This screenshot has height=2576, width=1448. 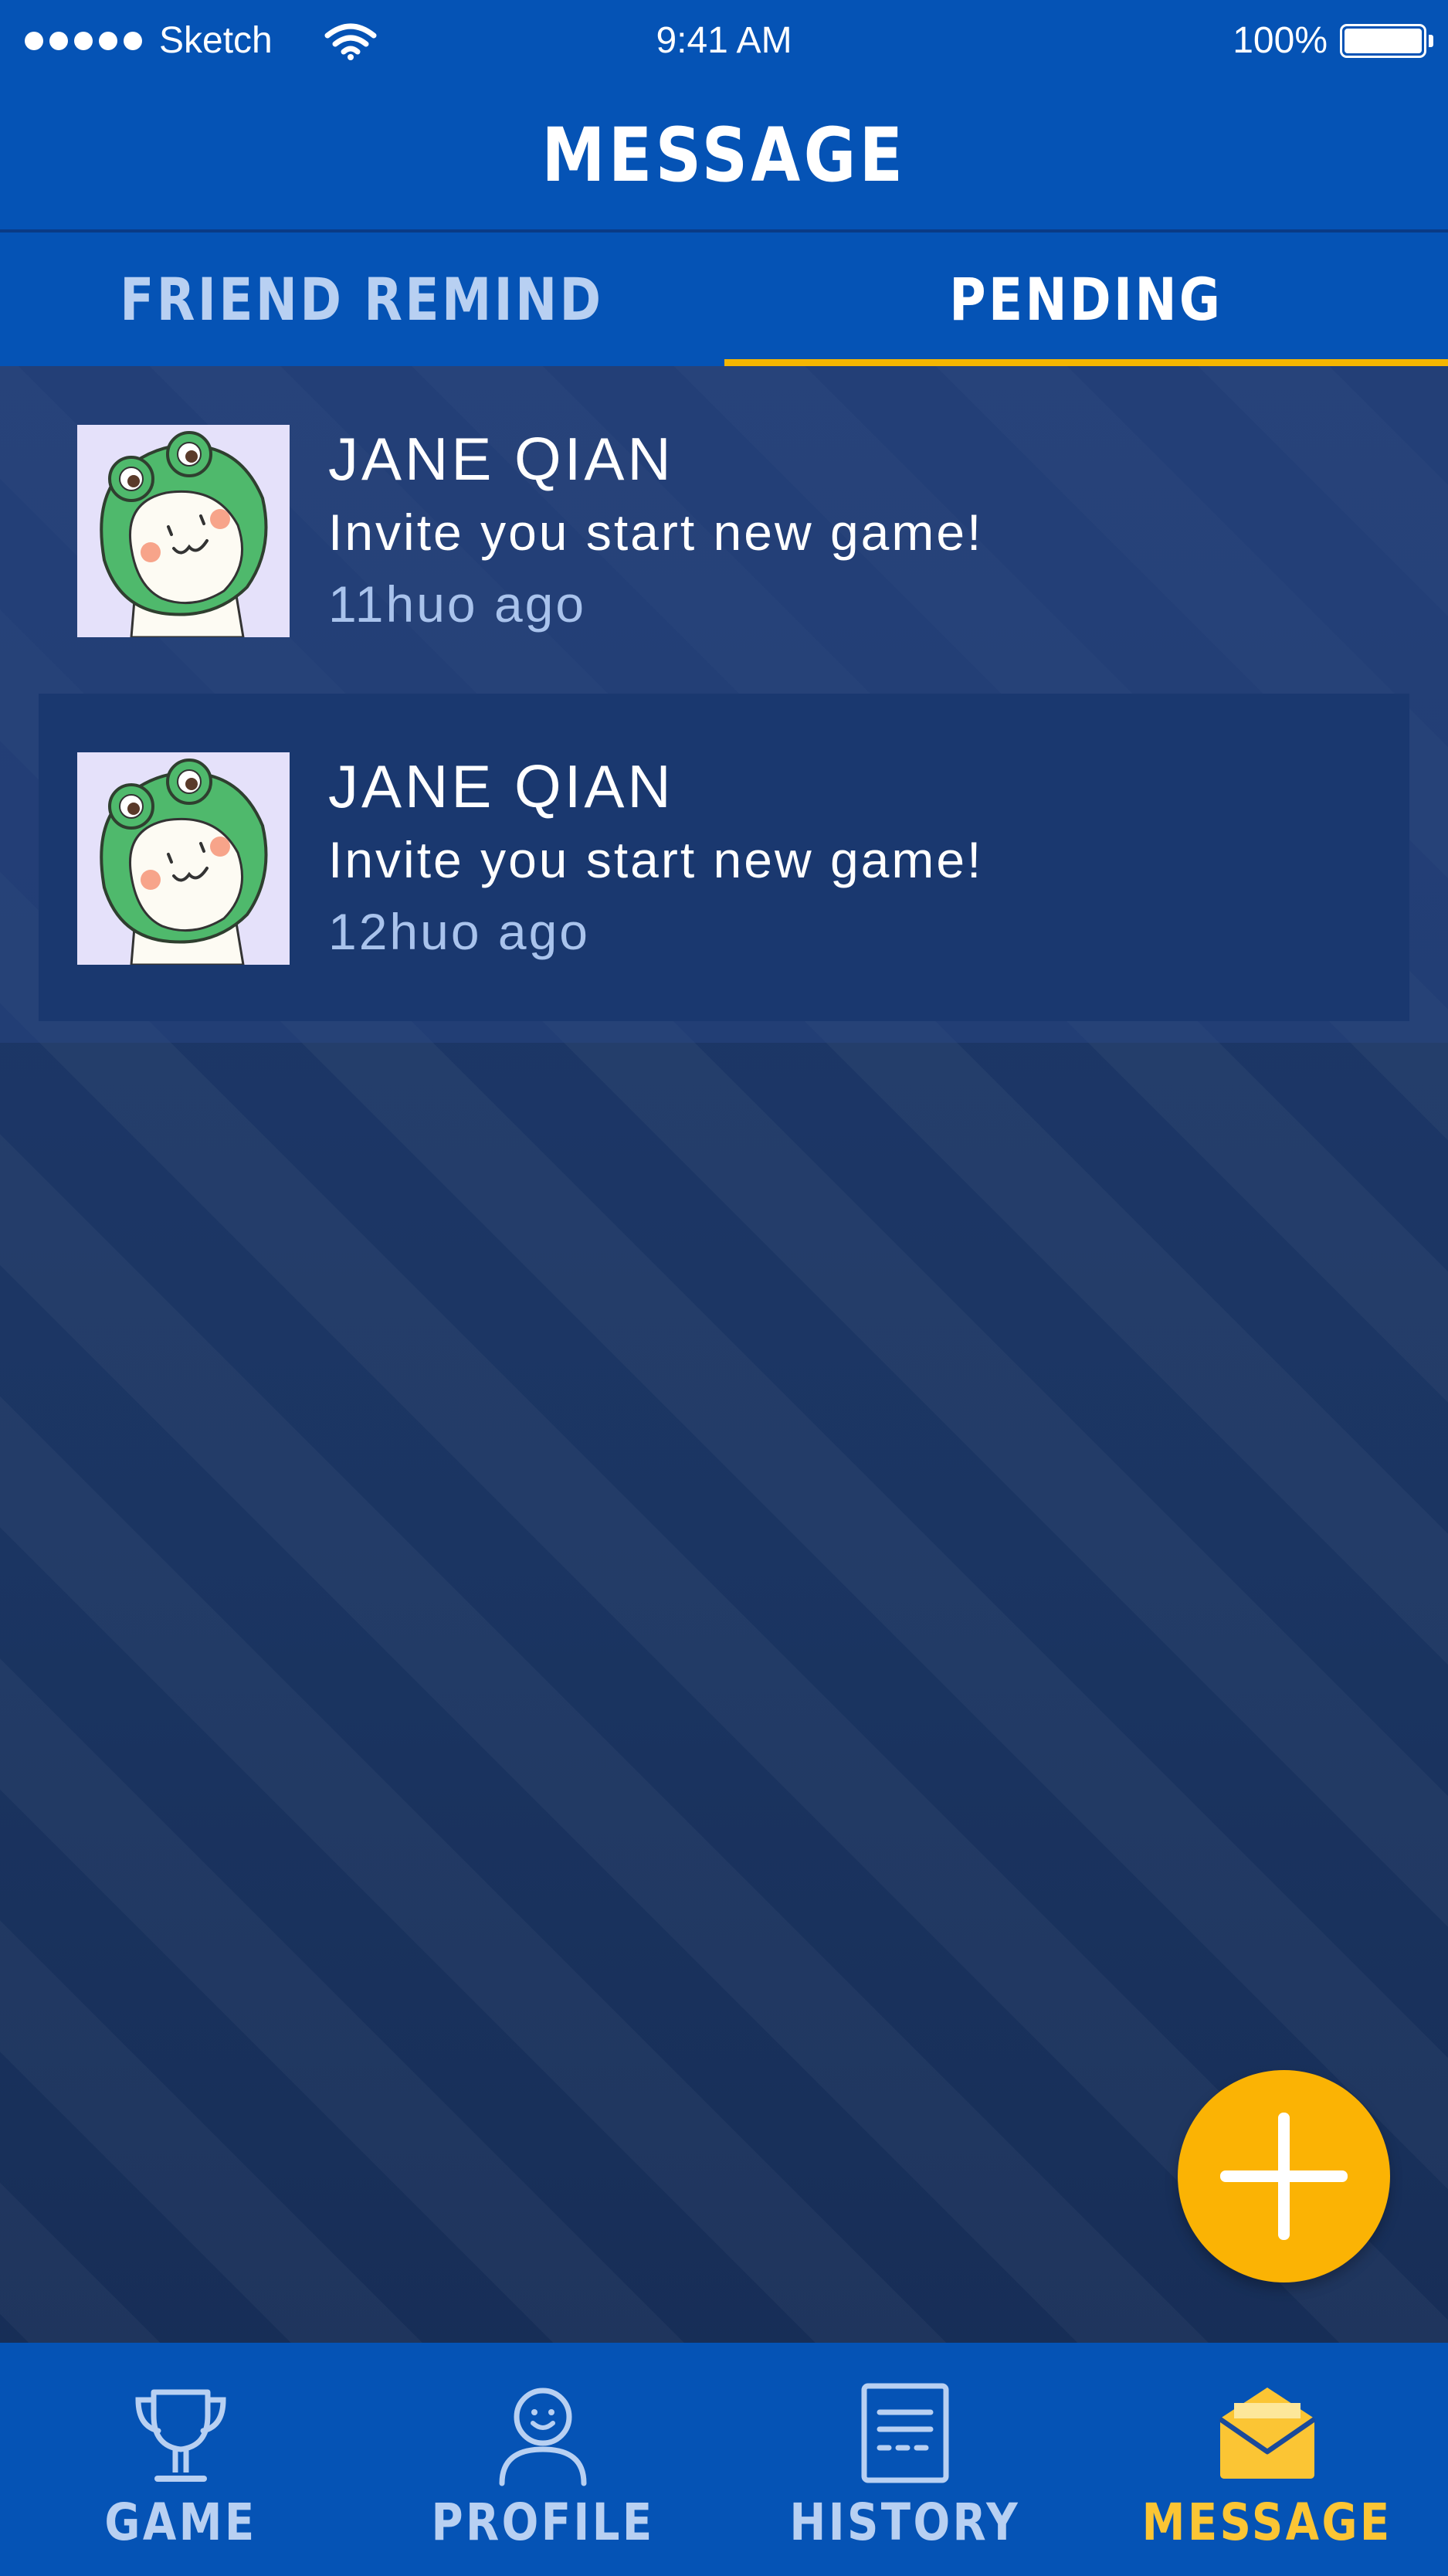 What do you see at coordinates (1333, 40) in the screenshot?
I see `status-right: 100%` at bounding box center [1333, 40].